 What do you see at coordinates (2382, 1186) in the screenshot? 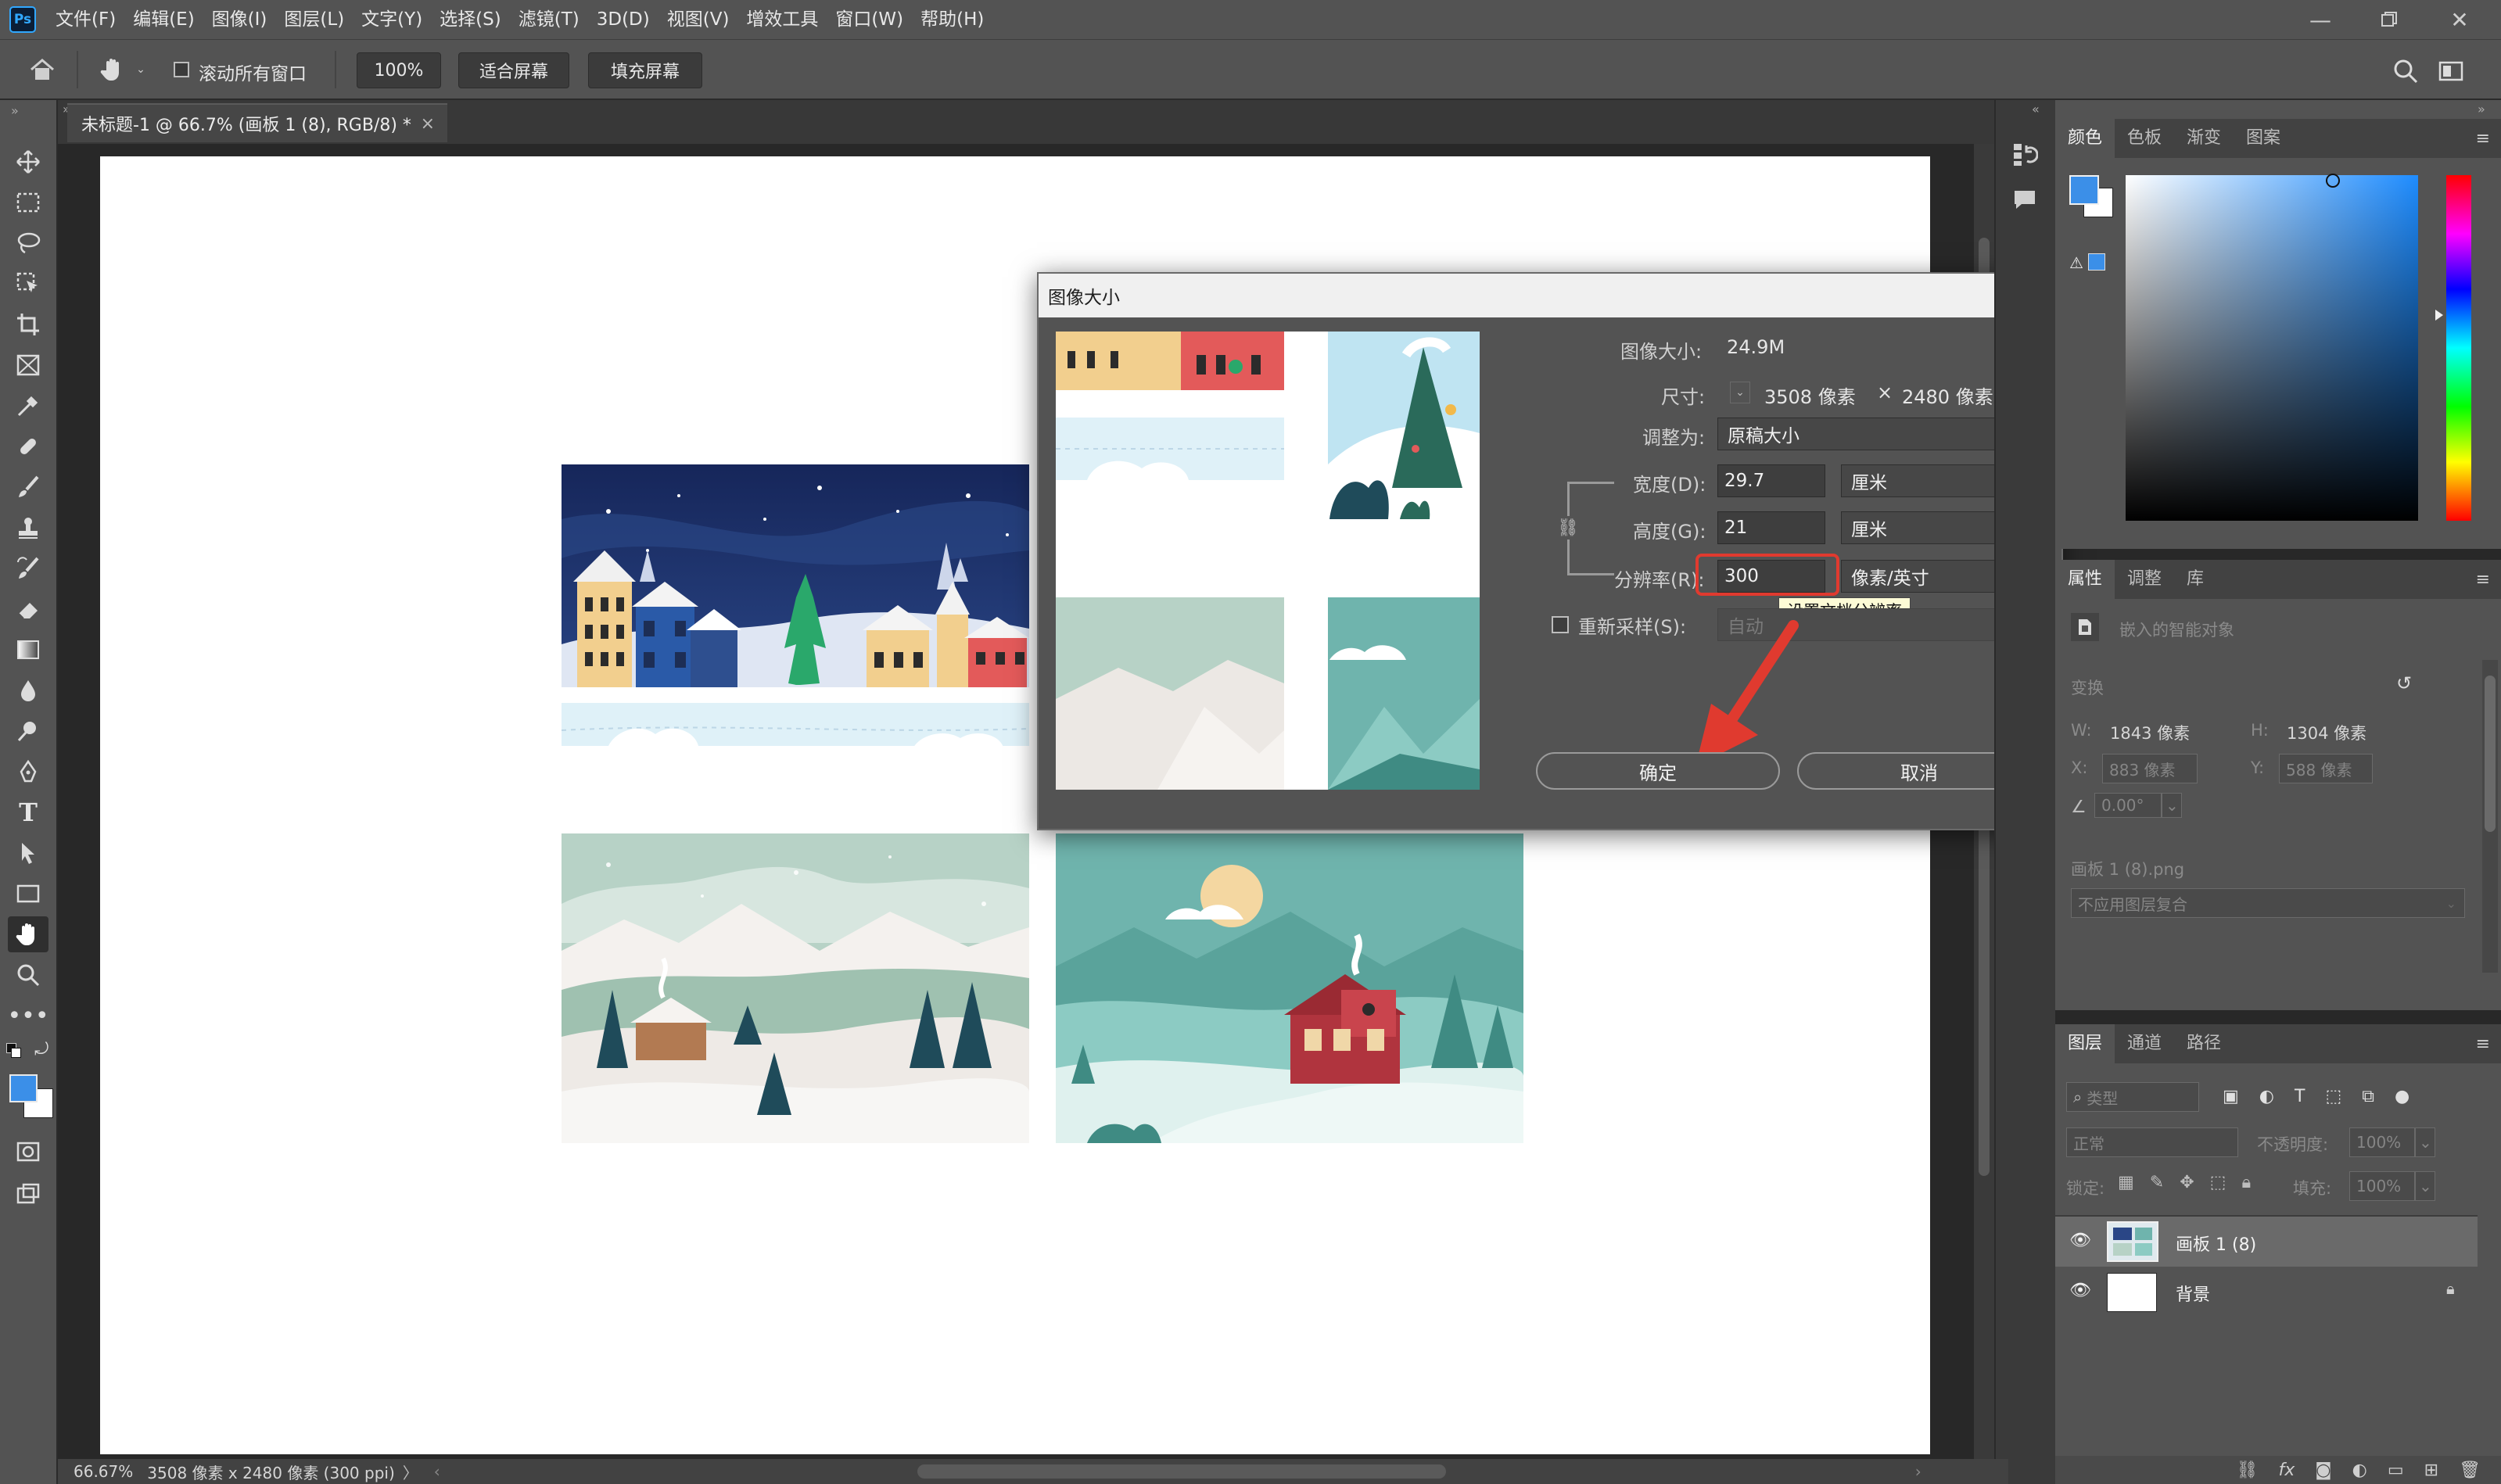
I see `fill-input: 100%` at bounding box center [2382, 1186].